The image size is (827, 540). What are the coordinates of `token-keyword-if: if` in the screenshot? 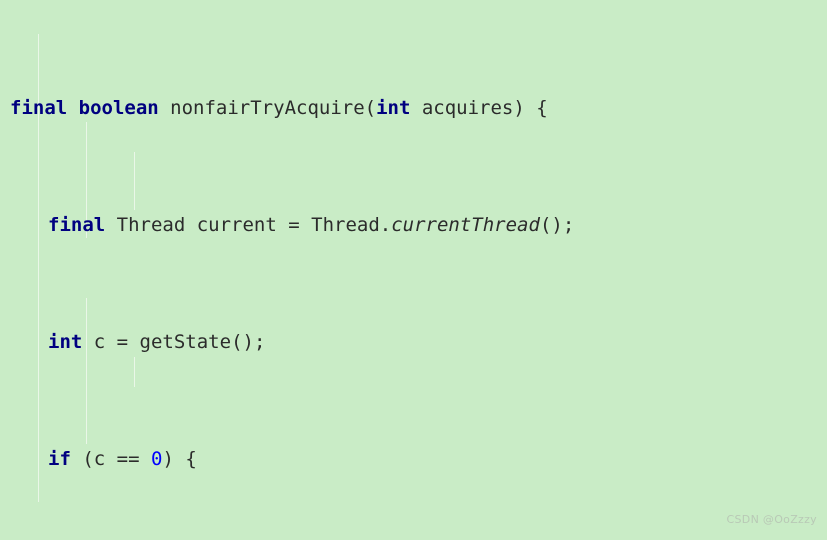 It's located at (59, 459).